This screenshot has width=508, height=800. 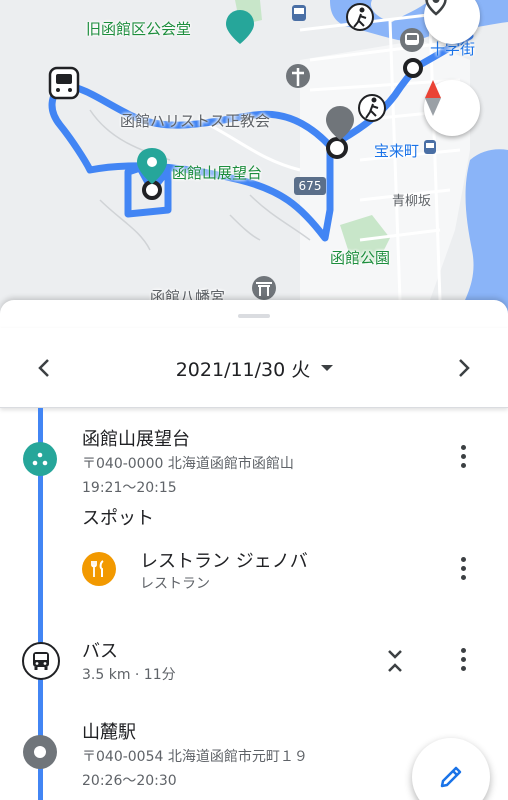 I want to click on stop1-time: 19:21～20:15, so click(x=129, y=488).